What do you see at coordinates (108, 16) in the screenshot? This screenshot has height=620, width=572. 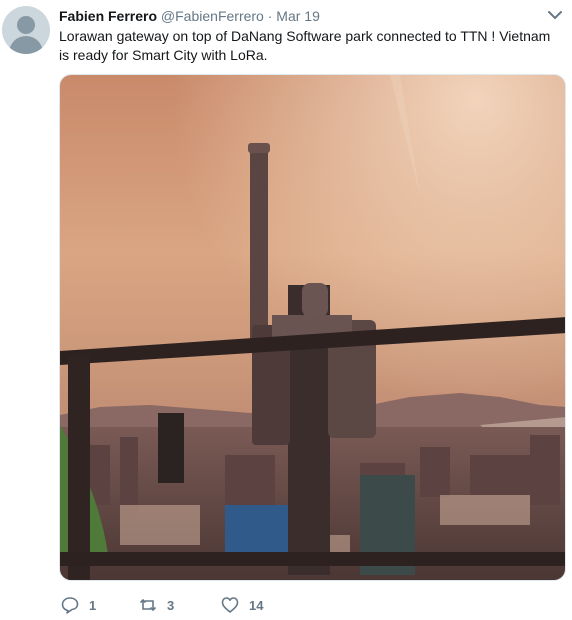 I see `author-name: Fabien Ferrero` at bounding box center [108, 16].